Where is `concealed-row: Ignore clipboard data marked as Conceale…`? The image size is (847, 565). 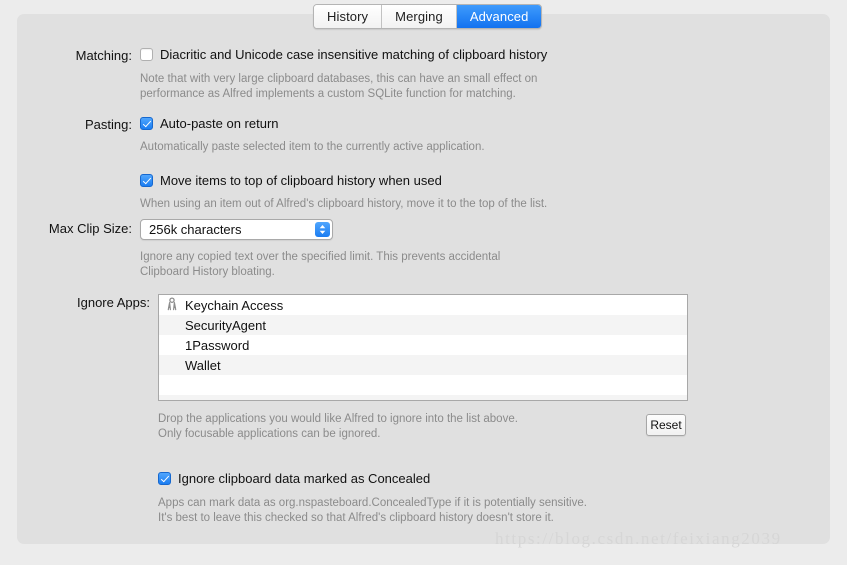
concealed-row: Ignore clipboard data marked as Conceale… is located at coordinates (372, 498).